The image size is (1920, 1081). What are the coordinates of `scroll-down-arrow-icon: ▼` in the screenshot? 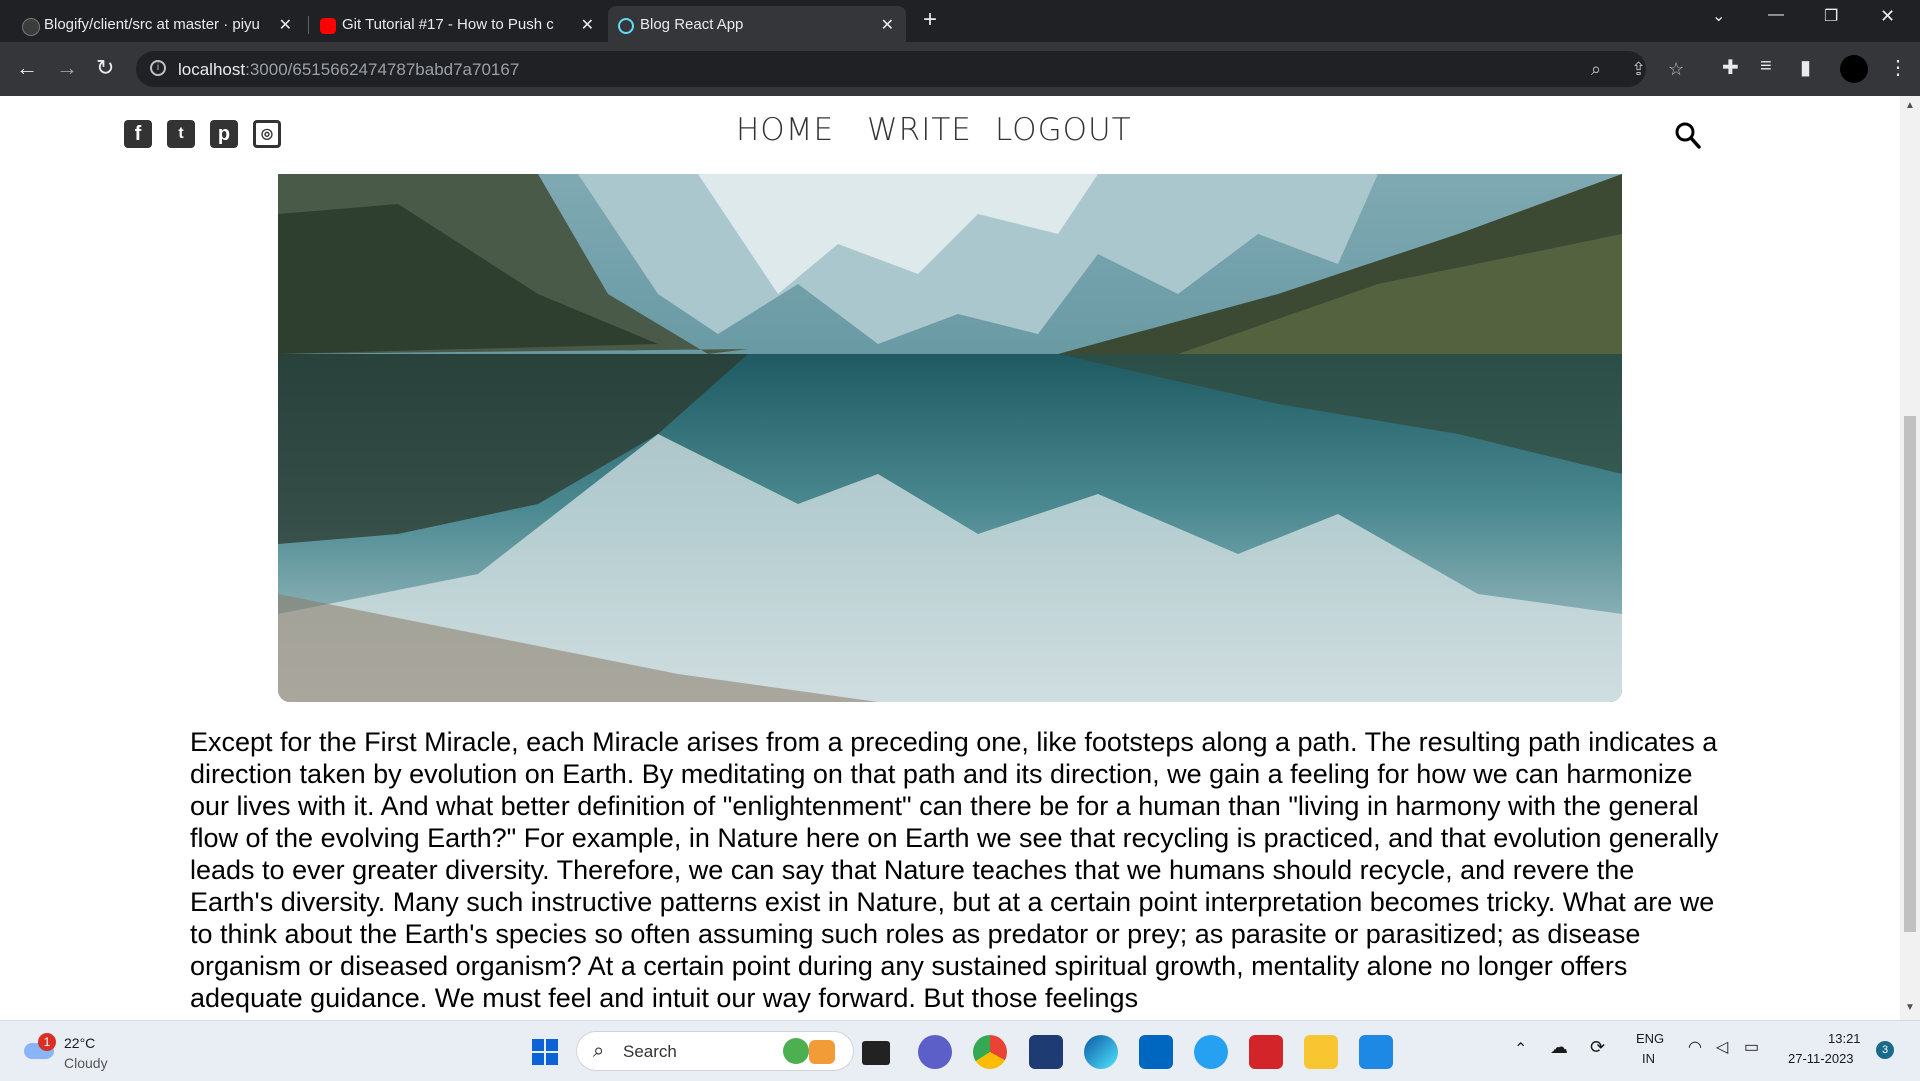 It's located at (1910, 1007).